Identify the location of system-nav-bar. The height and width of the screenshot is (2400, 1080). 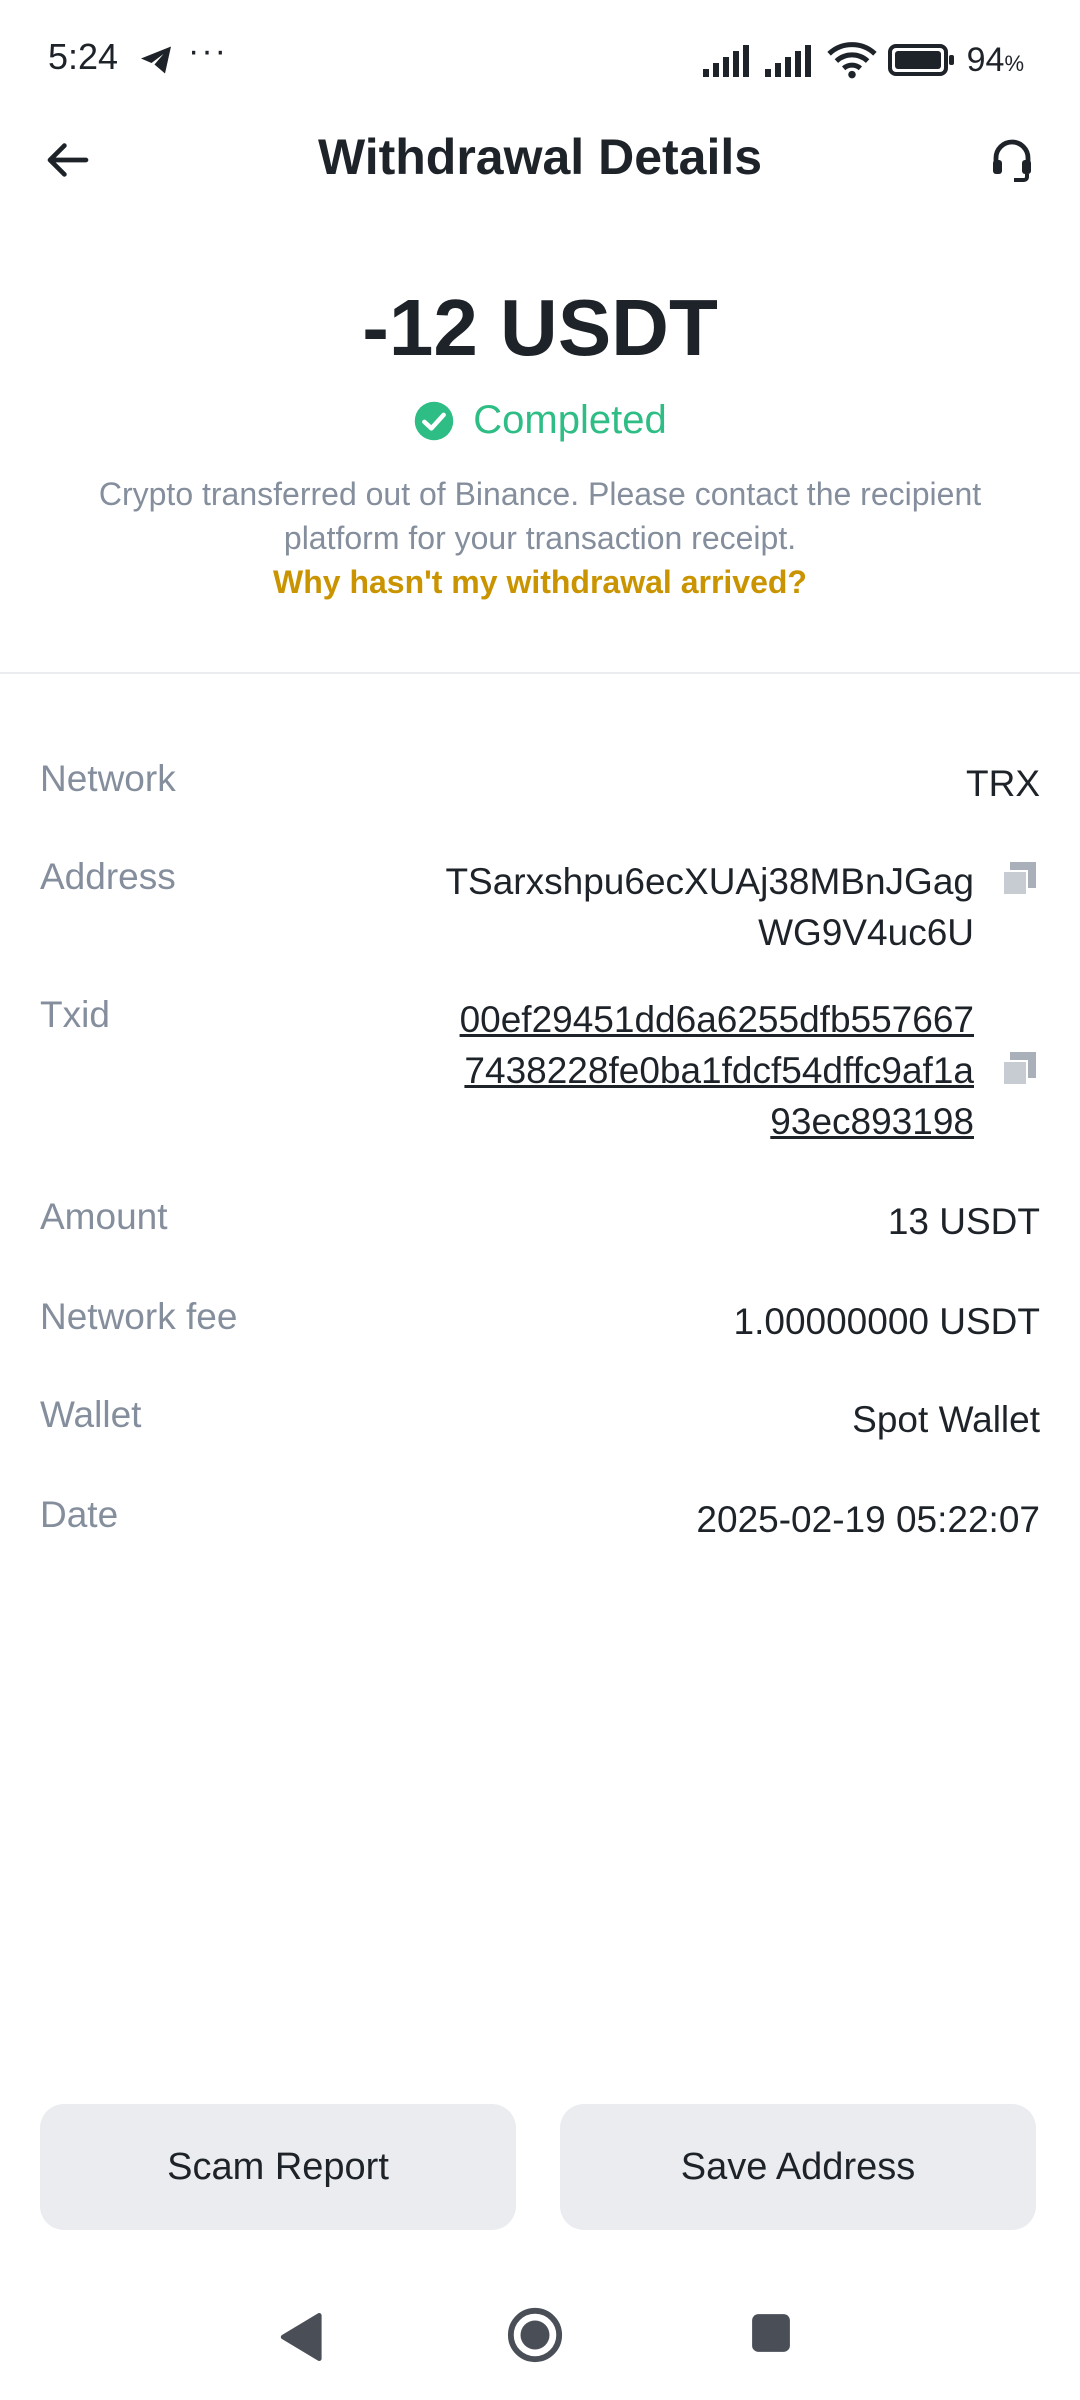
(540, 2335).